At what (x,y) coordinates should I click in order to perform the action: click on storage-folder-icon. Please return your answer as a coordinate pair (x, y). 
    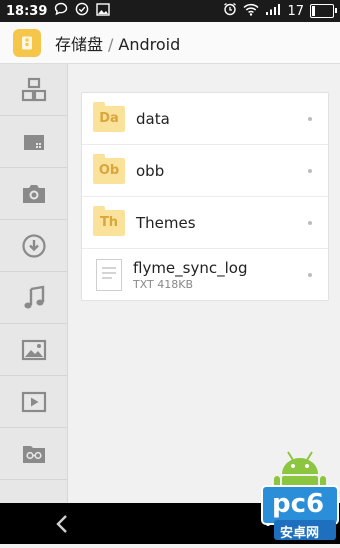
    Looking at the image, I should click on (27, 42).